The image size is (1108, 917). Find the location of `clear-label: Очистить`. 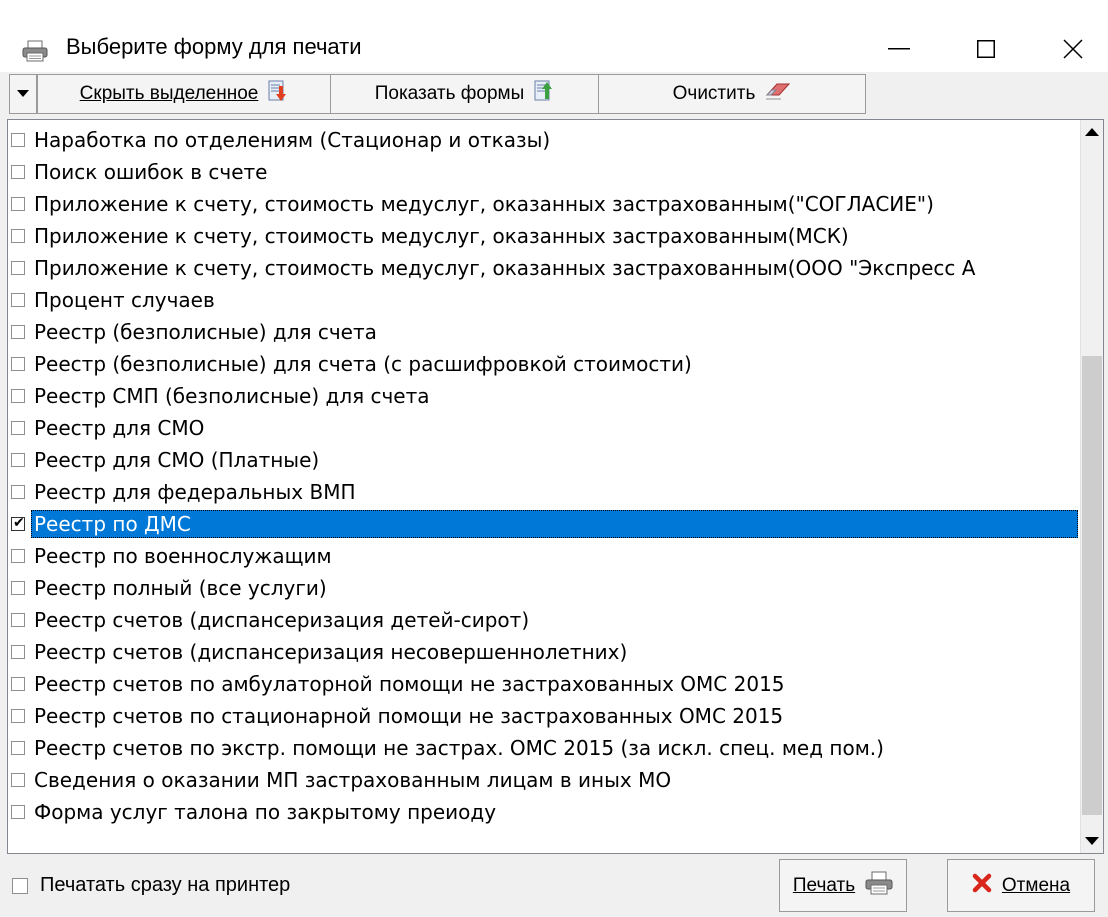

clear-label: Очистить is located at coordinates (714, 93).